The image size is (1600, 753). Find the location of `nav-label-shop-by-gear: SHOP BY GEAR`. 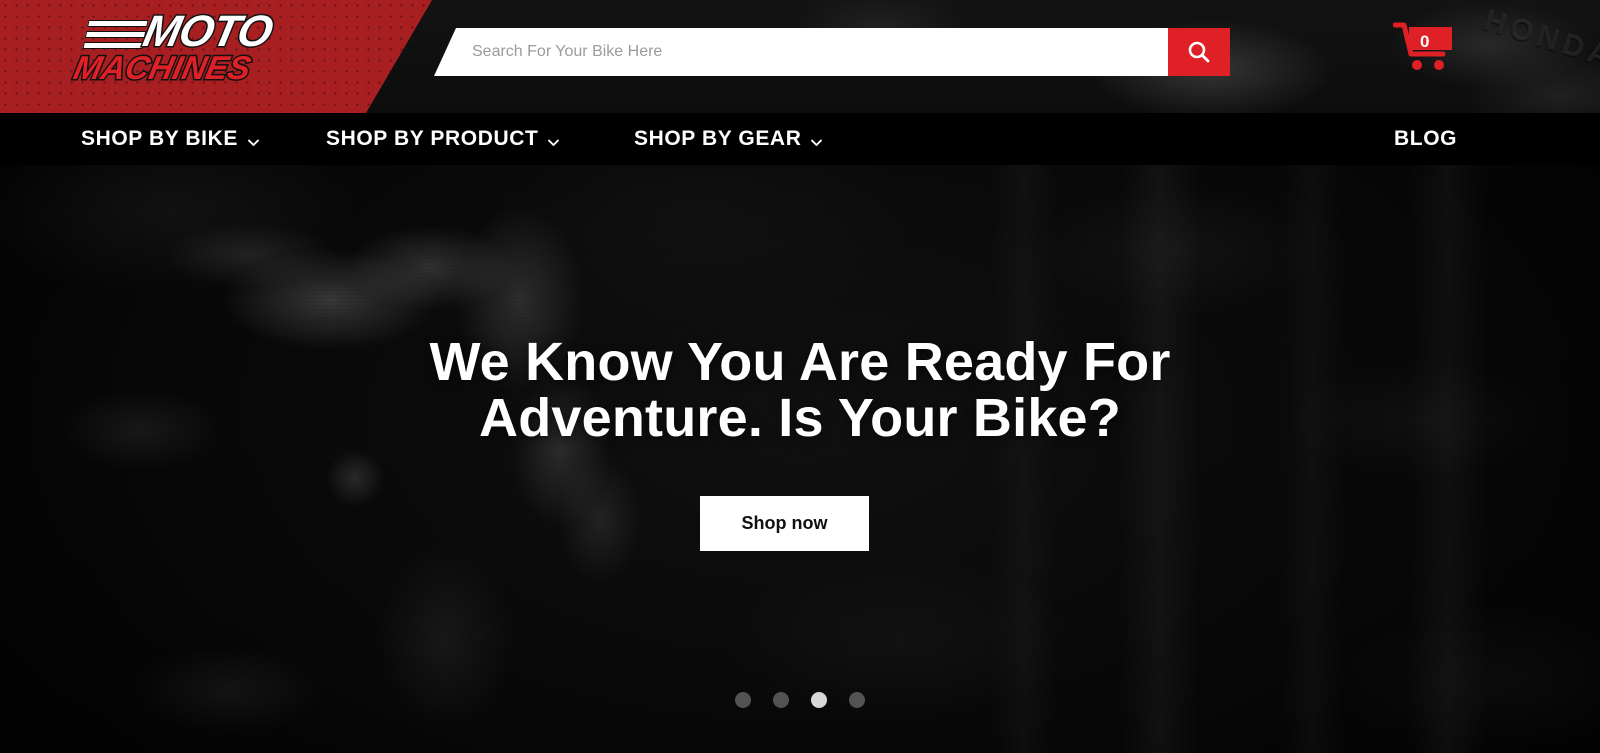

nav-label-shop-by-gear: SHOP BY GEAR is located at coordinates (718, 138).